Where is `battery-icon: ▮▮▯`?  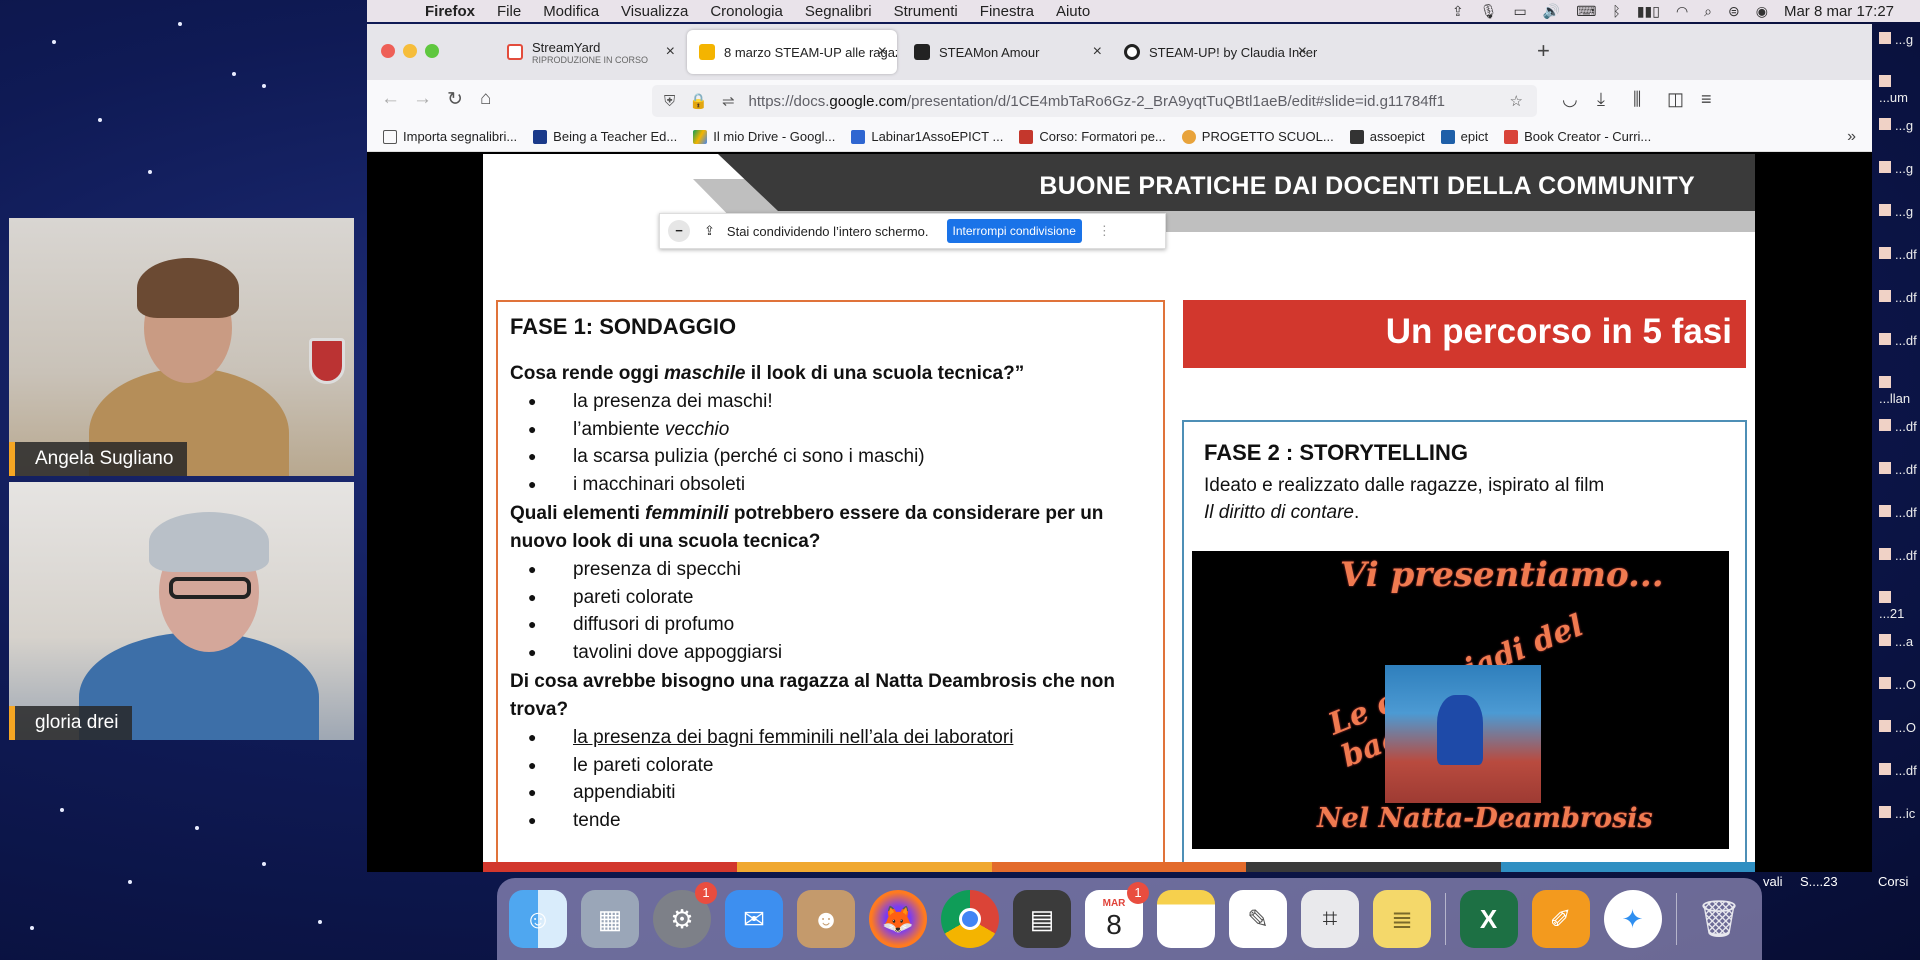
battery-icon: ▮▮▯ is located at coordinates (1648, 11).